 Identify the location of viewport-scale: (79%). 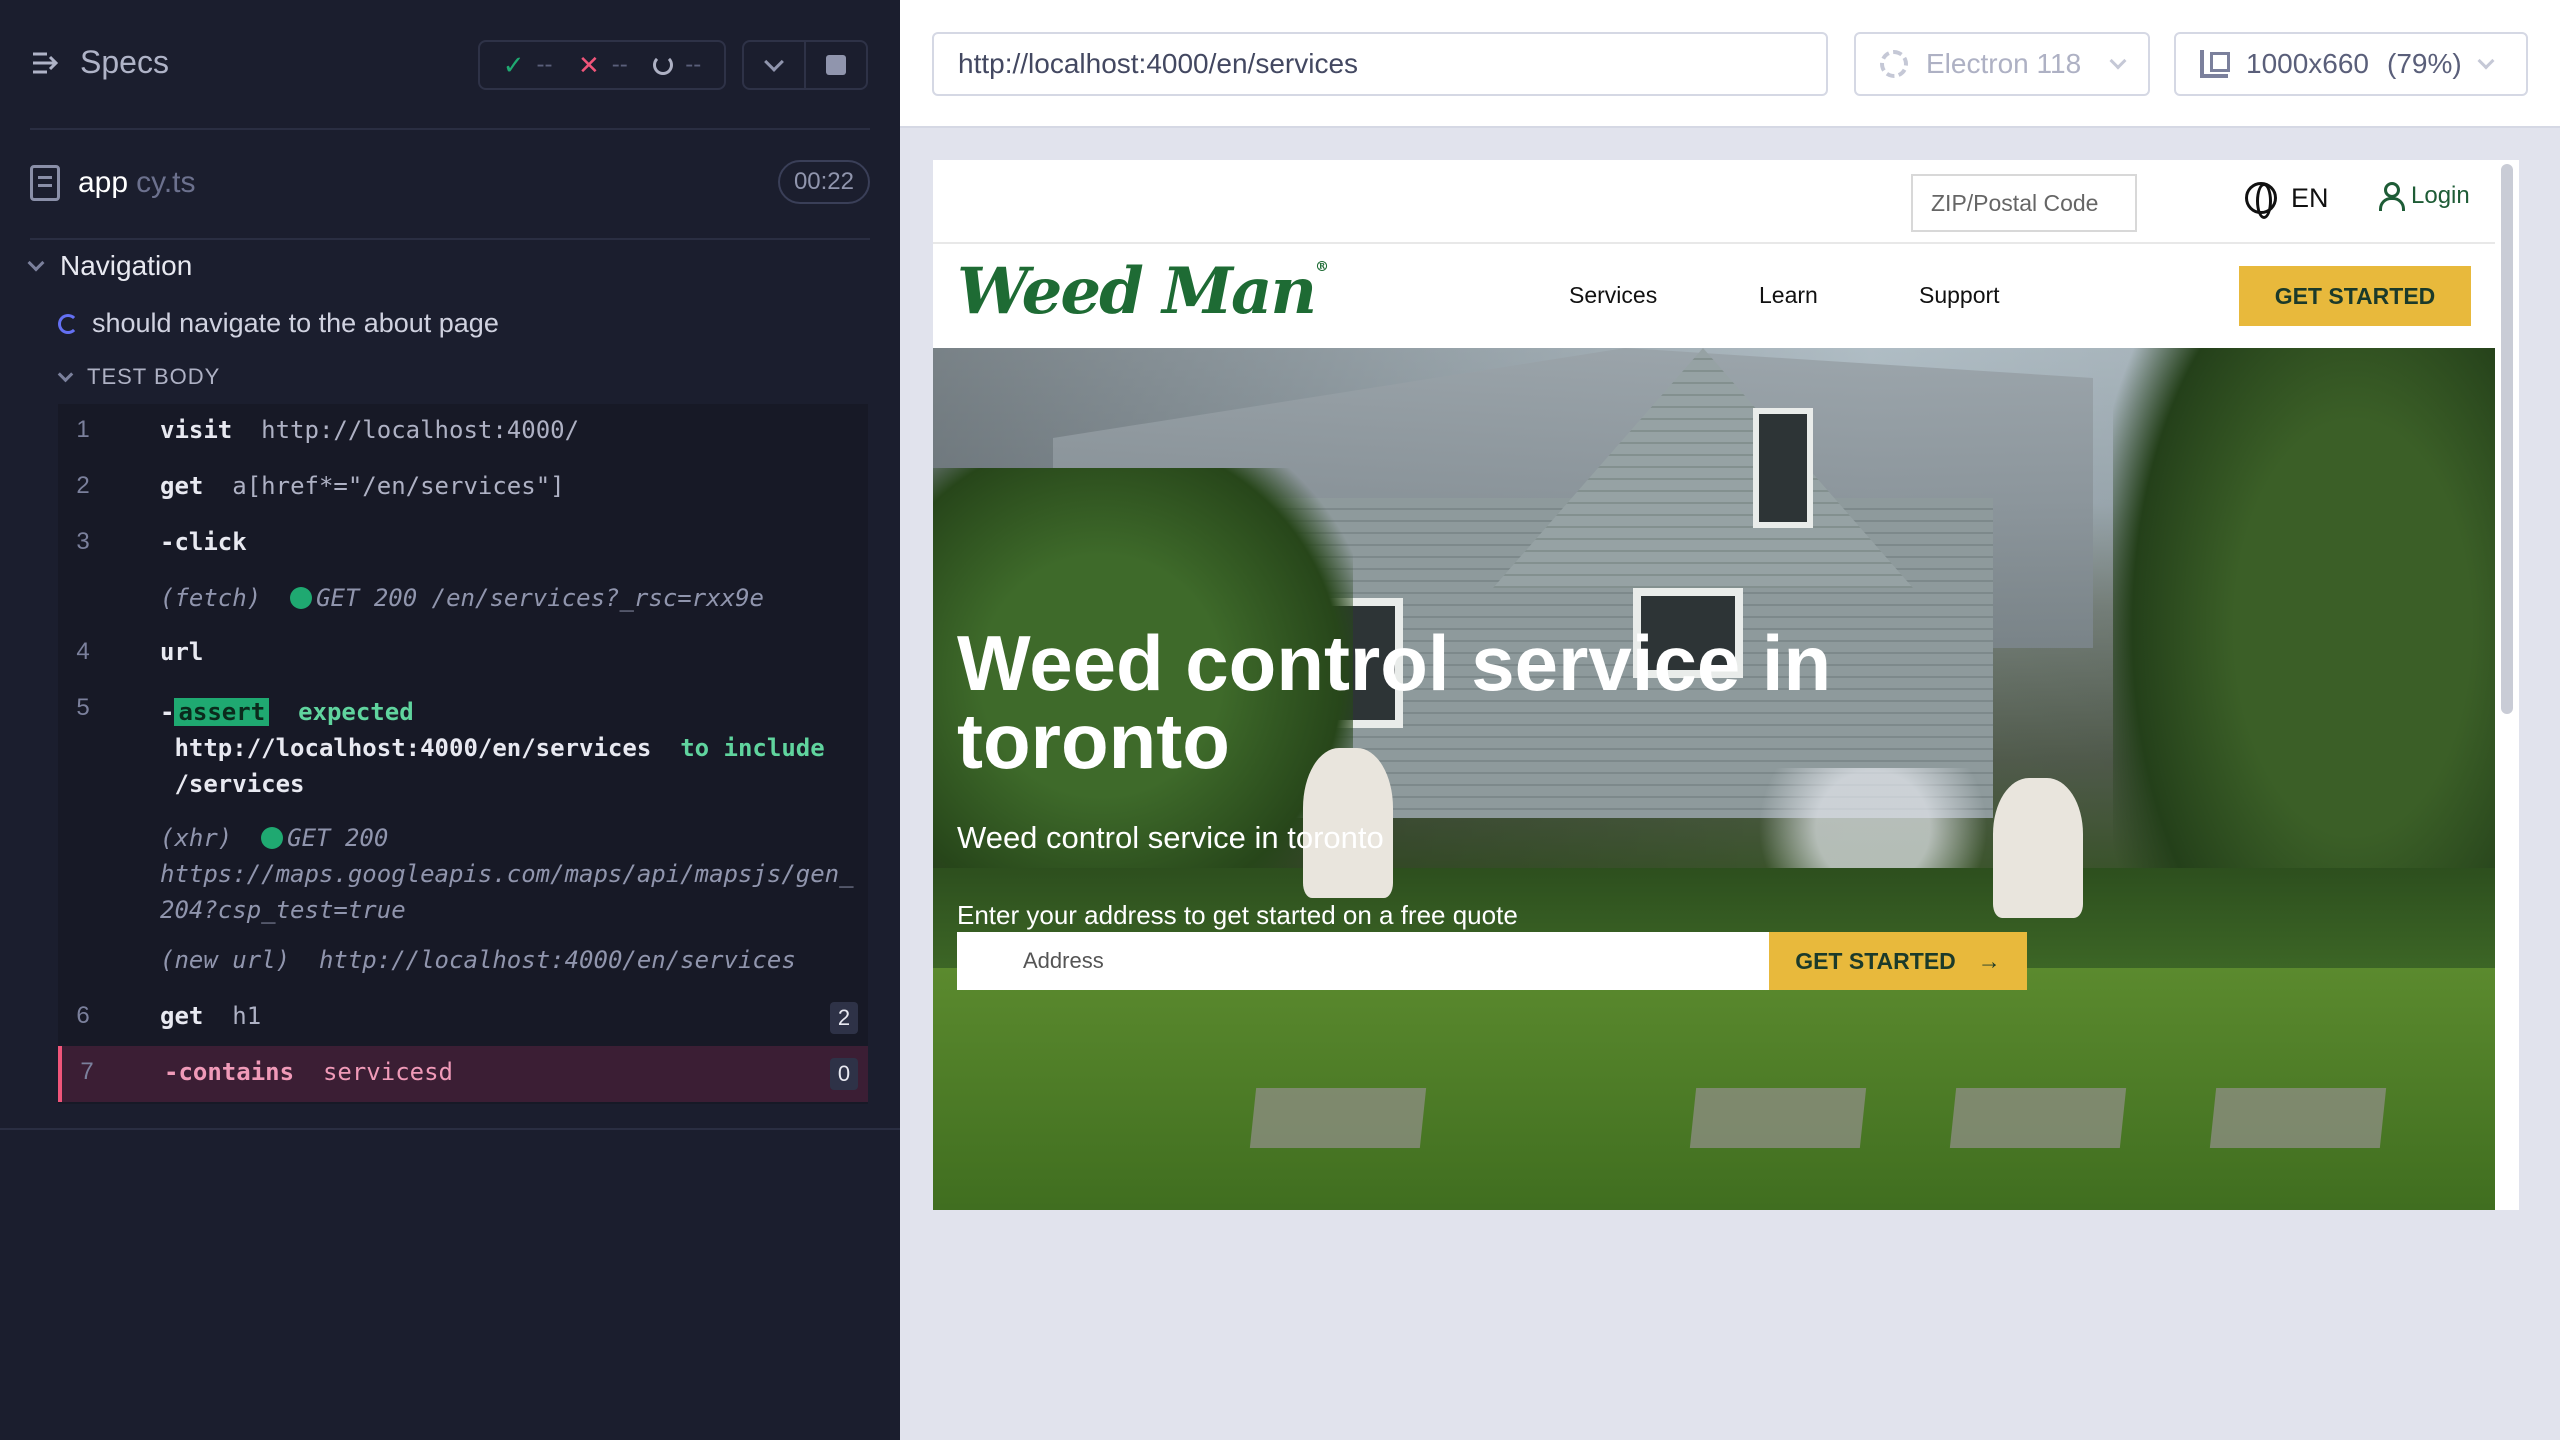
(2424, 63).